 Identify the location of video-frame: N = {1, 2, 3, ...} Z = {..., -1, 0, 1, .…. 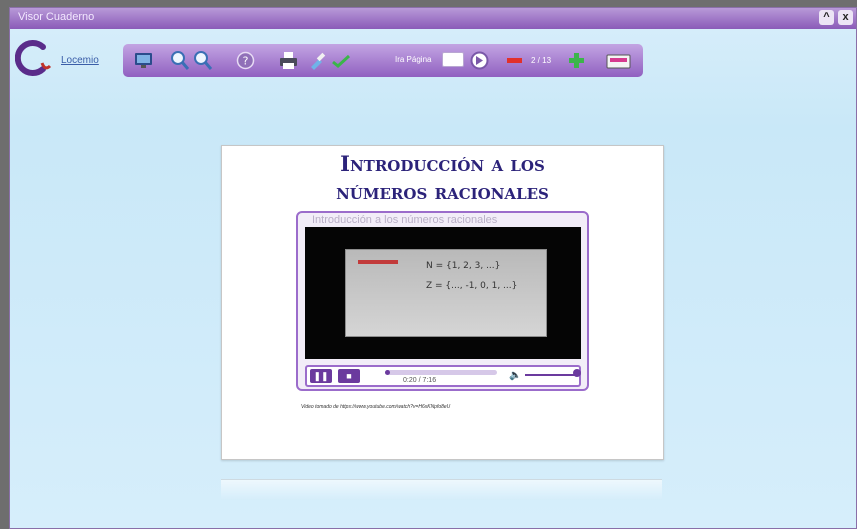
(446, 293).